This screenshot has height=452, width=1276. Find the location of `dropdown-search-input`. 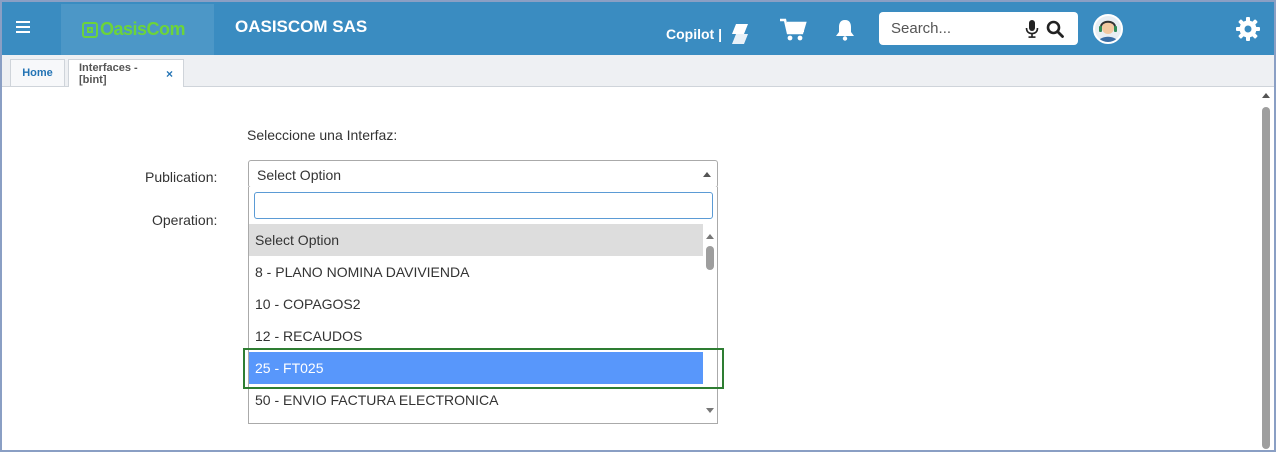

dropdown-search-input is located at coordinates (483, 205).